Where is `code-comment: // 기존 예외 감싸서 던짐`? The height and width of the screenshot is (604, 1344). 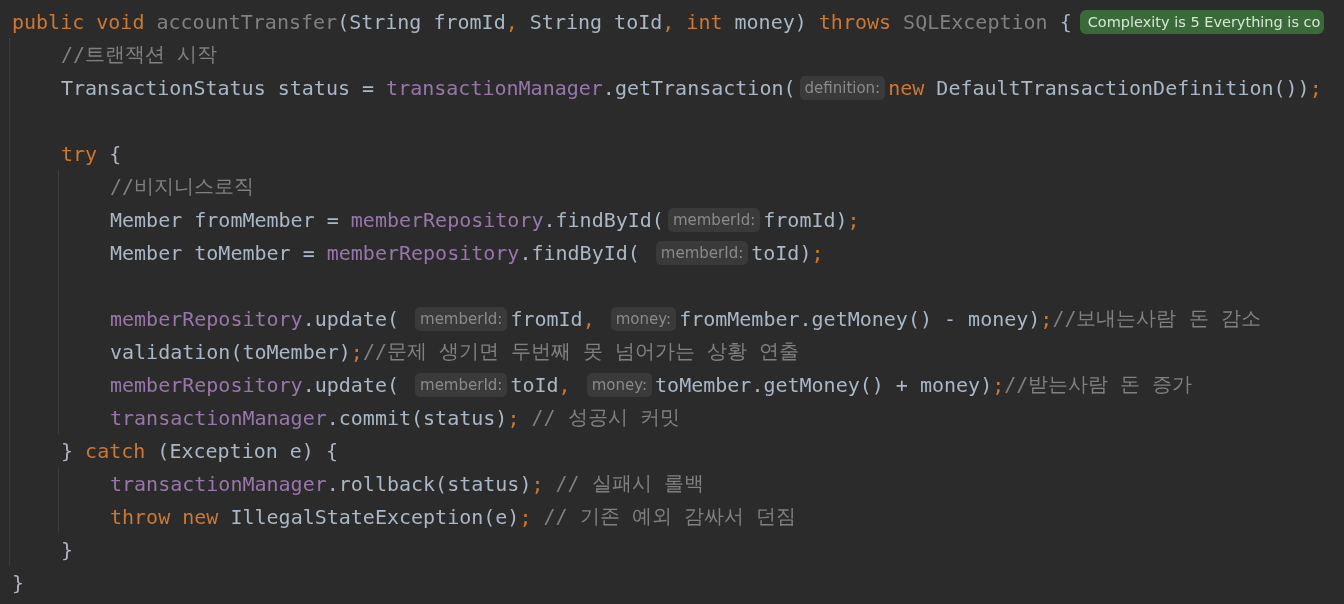 code-comment: // 기존 예외 감싸서 던짐 is located at coordinates (669, 516).